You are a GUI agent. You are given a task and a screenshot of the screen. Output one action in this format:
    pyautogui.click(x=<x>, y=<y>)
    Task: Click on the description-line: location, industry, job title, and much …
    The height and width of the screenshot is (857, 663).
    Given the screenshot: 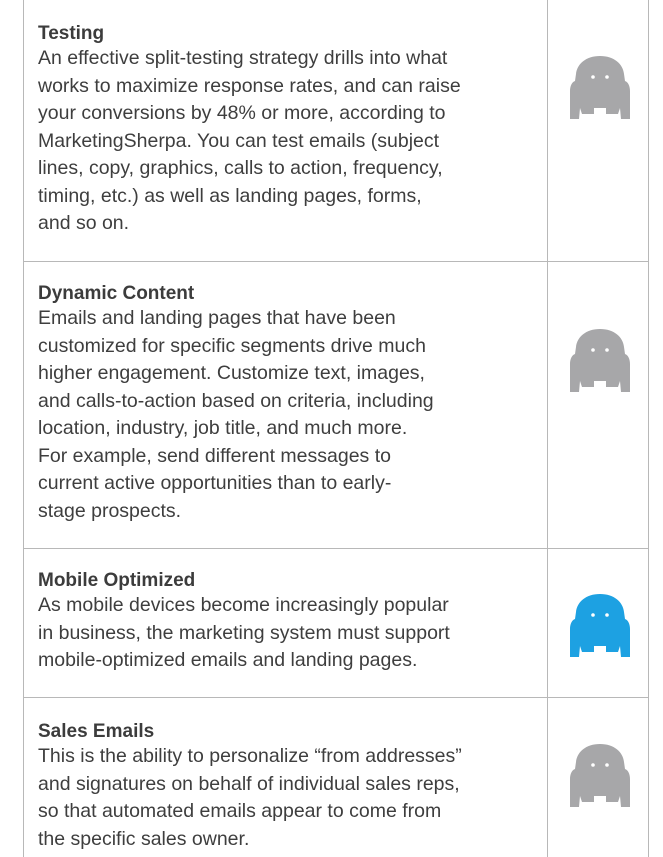 What is the action you would take?
    pyautogui.click(x=223, y=428)
    